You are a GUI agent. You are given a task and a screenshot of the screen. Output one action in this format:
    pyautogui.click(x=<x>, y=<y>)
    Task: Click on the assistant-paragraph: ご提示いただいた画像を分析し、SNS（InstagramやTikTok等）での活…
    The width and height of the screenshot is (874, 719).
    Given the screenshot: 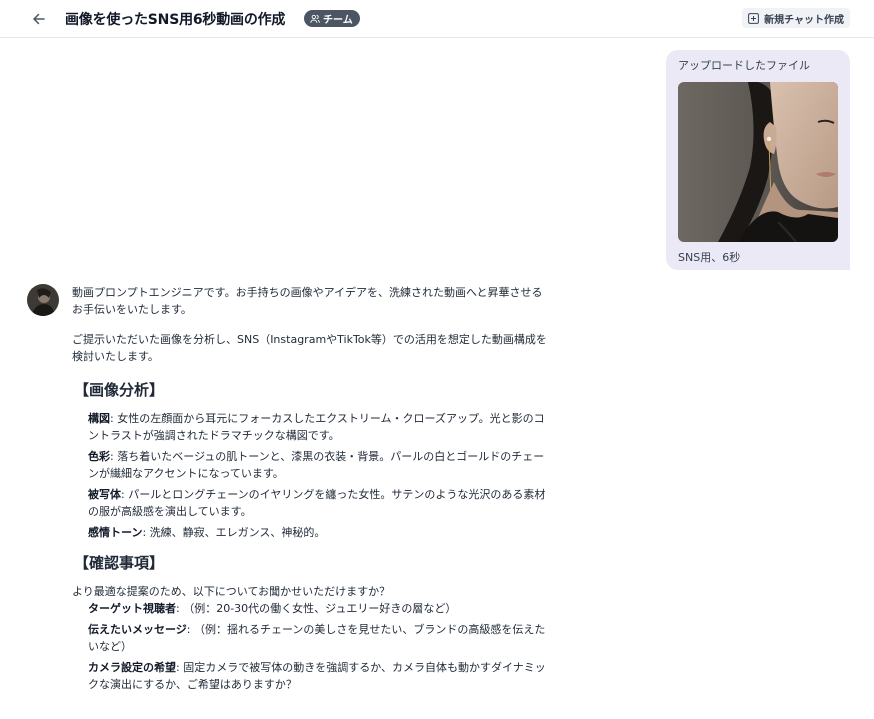 What is the action you would take?
    pyautogui.click(x=309, y=348)
    